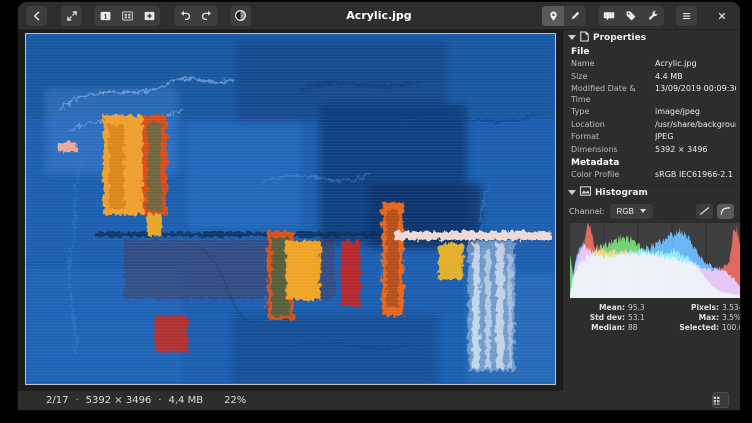  Describe the element at coordinates (731, 327) in the screenshot. I see `stat-selected-value: 100.0%` at that location.